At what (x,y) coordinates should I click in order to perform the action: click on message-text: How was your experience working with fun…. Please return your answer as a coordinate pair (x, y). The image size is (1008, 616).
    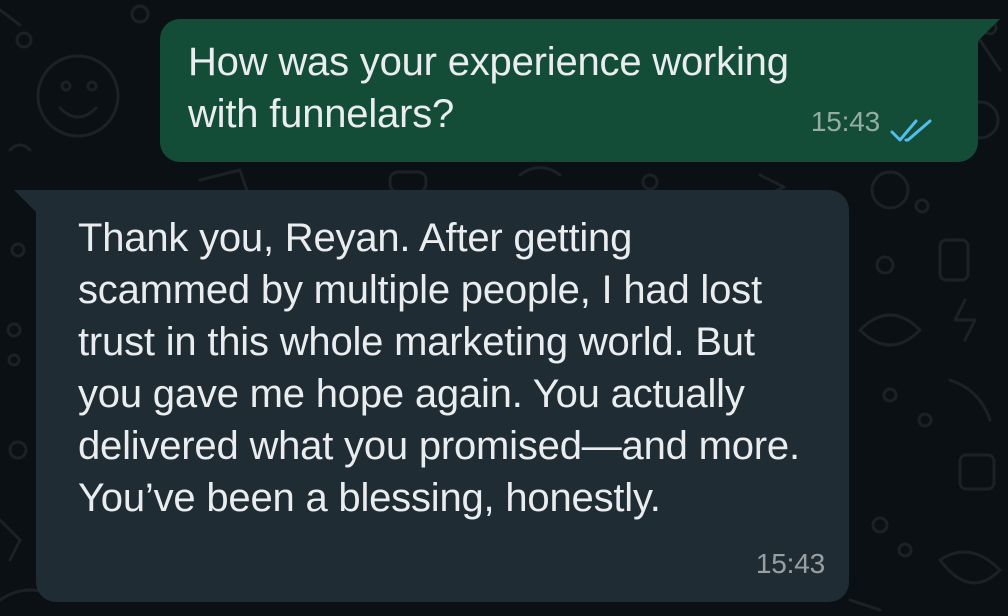
    Looking at the image, I should click on (488, 88).